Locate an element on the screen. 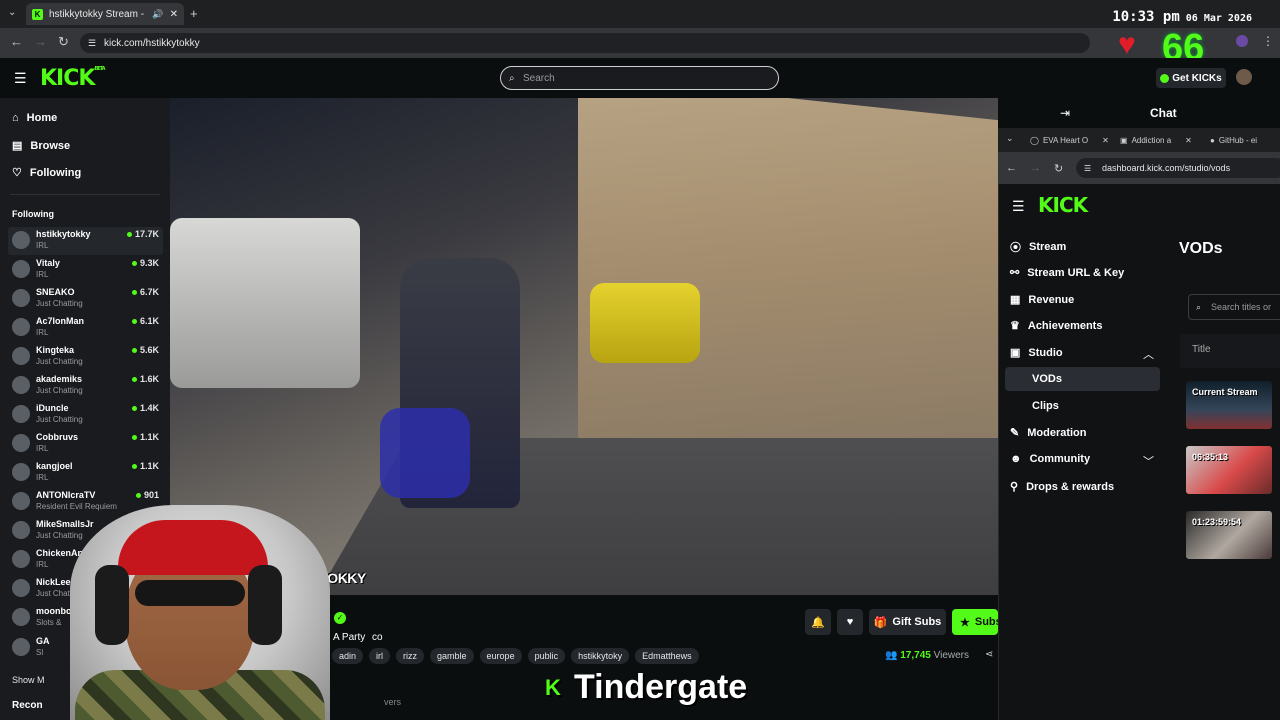  vods-search-placeholder: Search titles or is located at coordinates (1241, 307).